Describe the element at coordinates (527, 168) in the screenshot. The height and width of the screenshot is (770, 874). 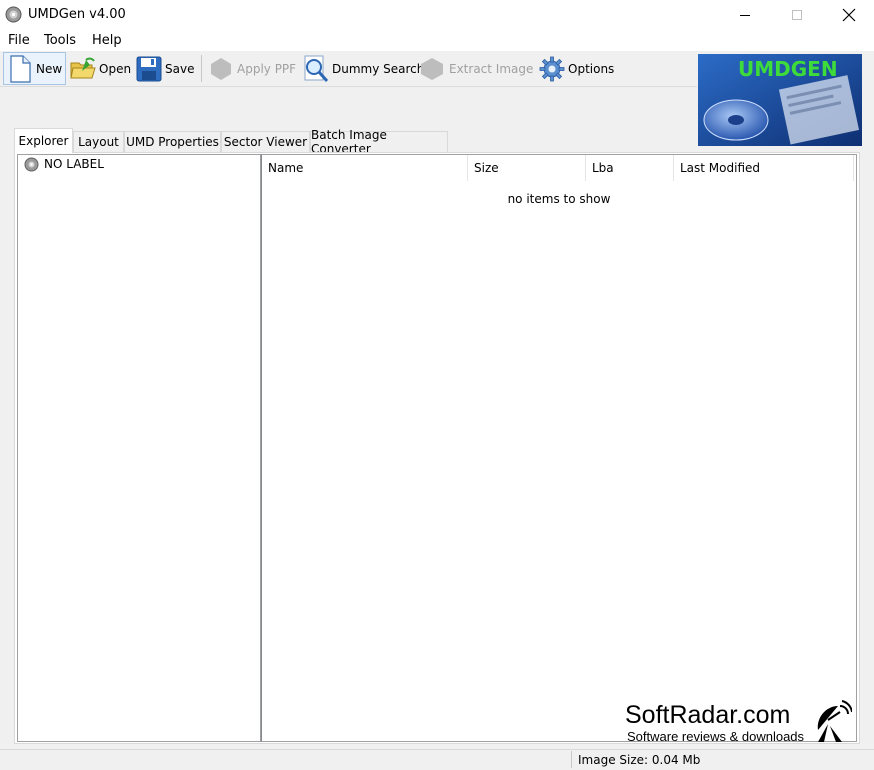
I see `column-header-size: Size` at that location.